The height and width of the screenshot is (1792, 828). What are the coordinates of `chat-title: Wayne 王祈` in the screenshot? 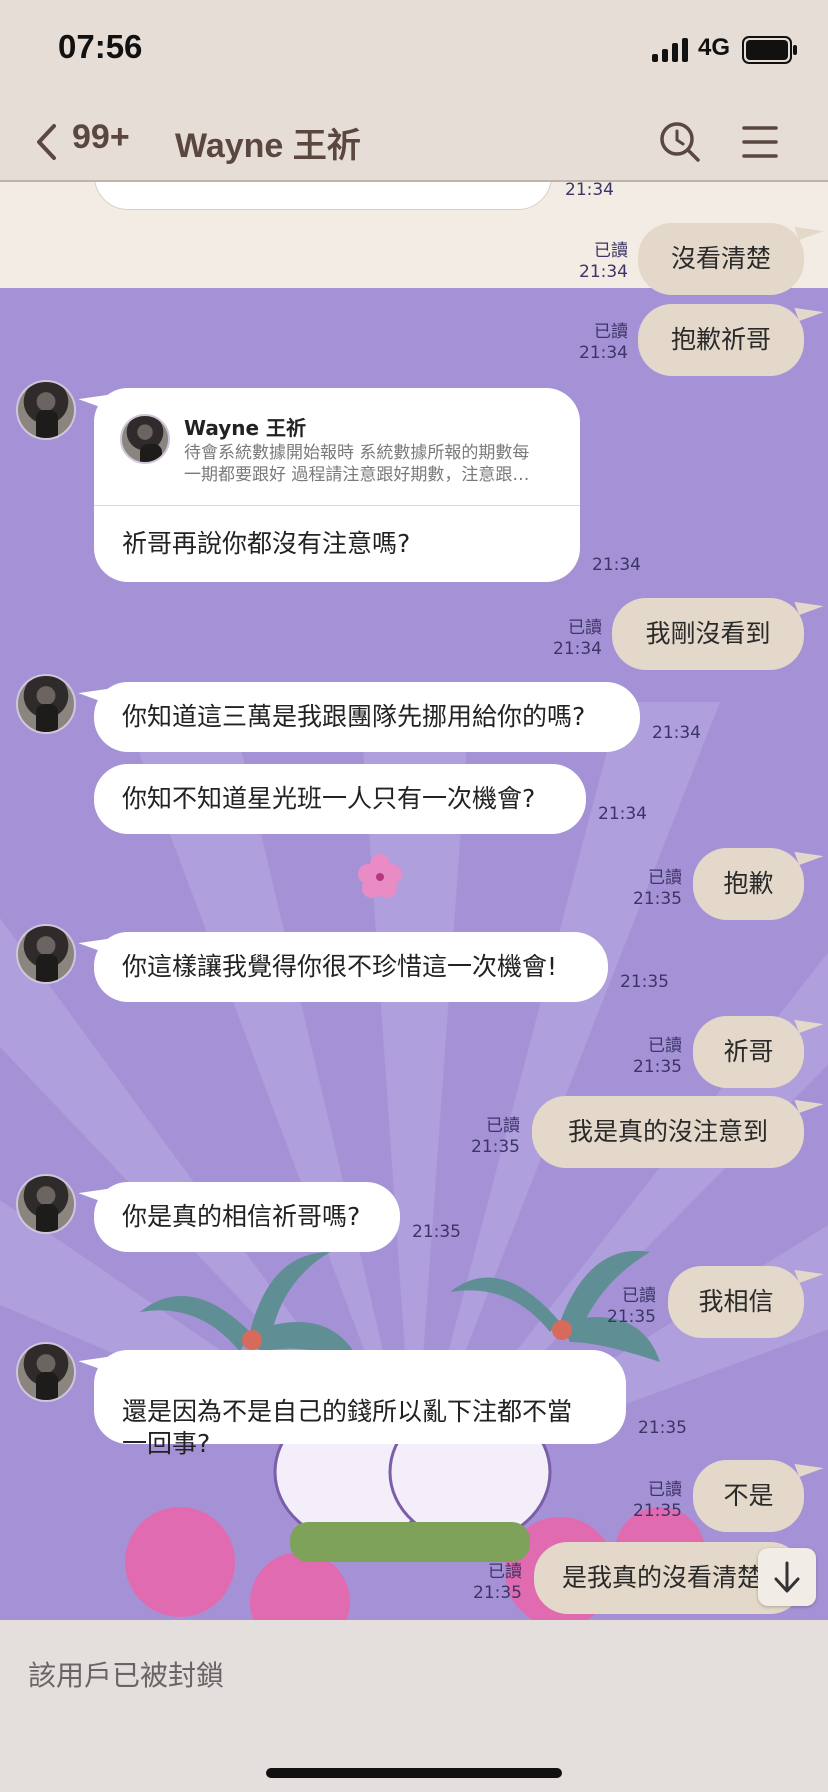 It's located at (268, 142).